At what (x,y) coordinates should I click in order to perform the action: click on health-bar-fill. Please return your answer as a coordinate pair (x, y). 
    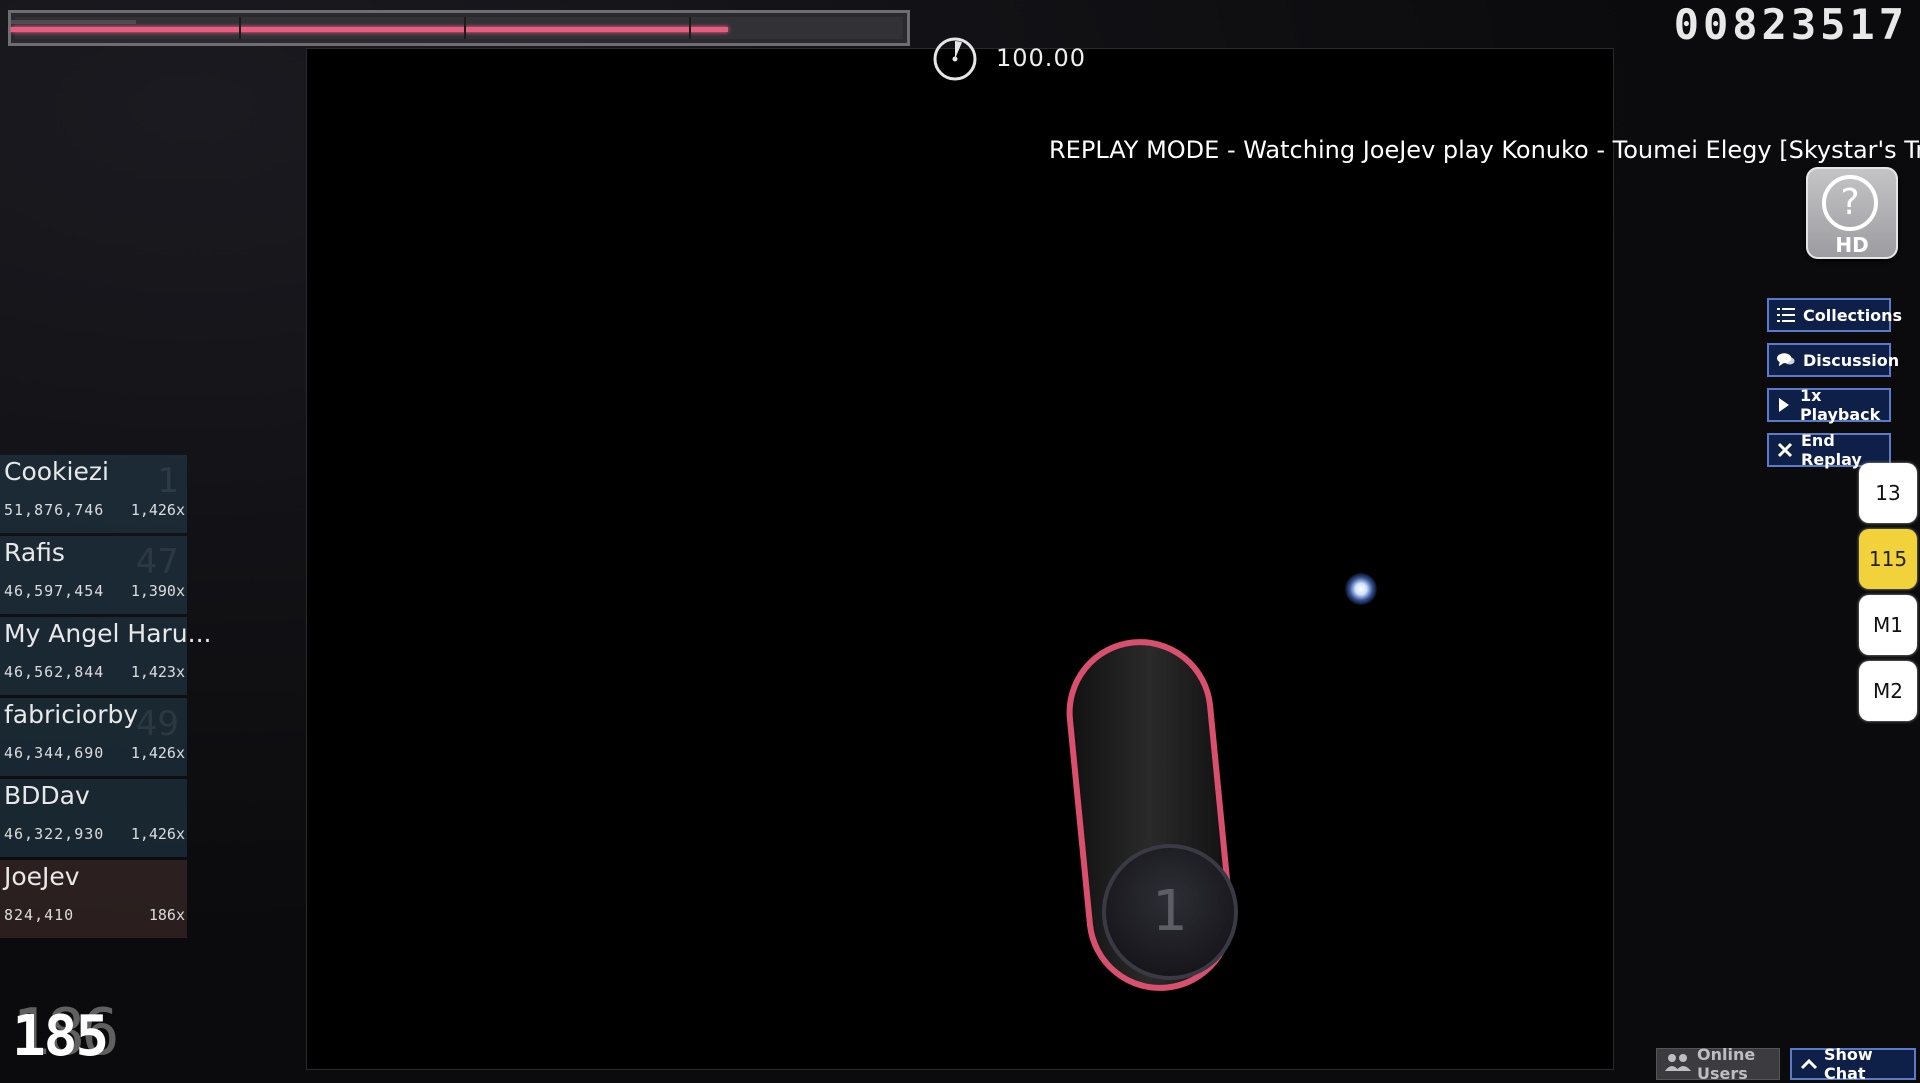
    Looking at the image, I should click on (369, 29).